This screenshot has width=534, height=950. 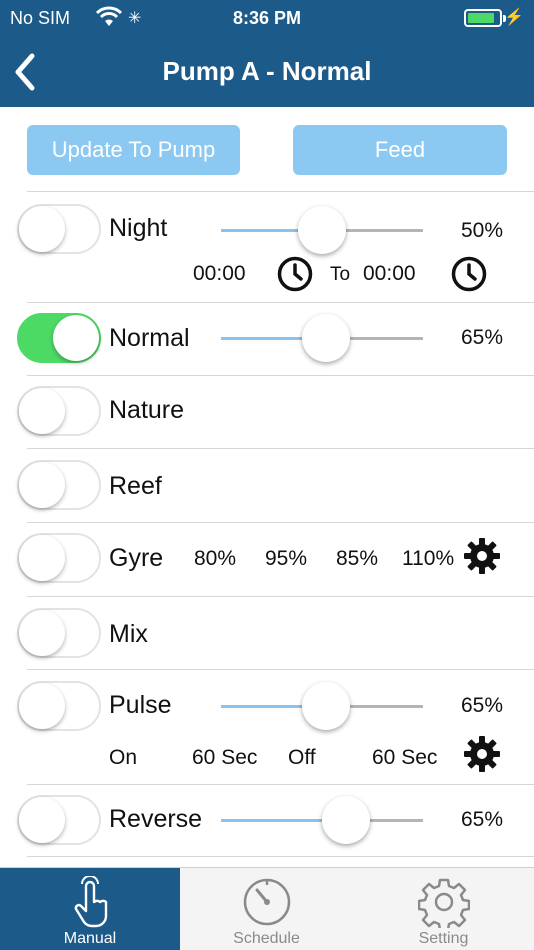 What do you see at coordinates (90, 938) in the screenshot?
I see `tab-label: Manual` at bounding box center [90, 938].